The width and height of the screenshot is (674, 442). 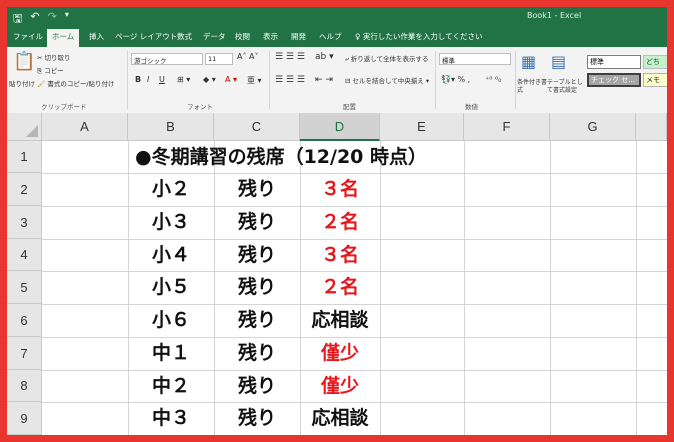 What do you see at coordinates (138, 79) in the screenshot?
I see `bold-button: B` at bounding box center [138, 79].